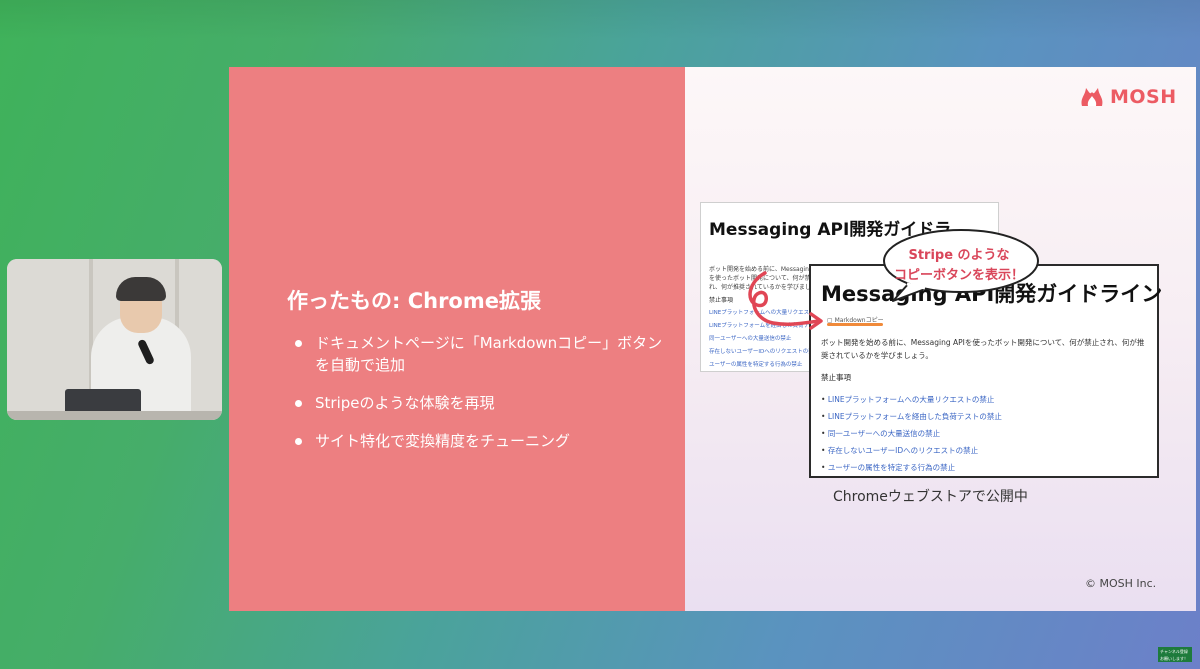 The image size is (1200, 669). What do you see at coordinates (855, 324) in the screenshot?
I see `highlight-underline` at bounding box center [855, 324].